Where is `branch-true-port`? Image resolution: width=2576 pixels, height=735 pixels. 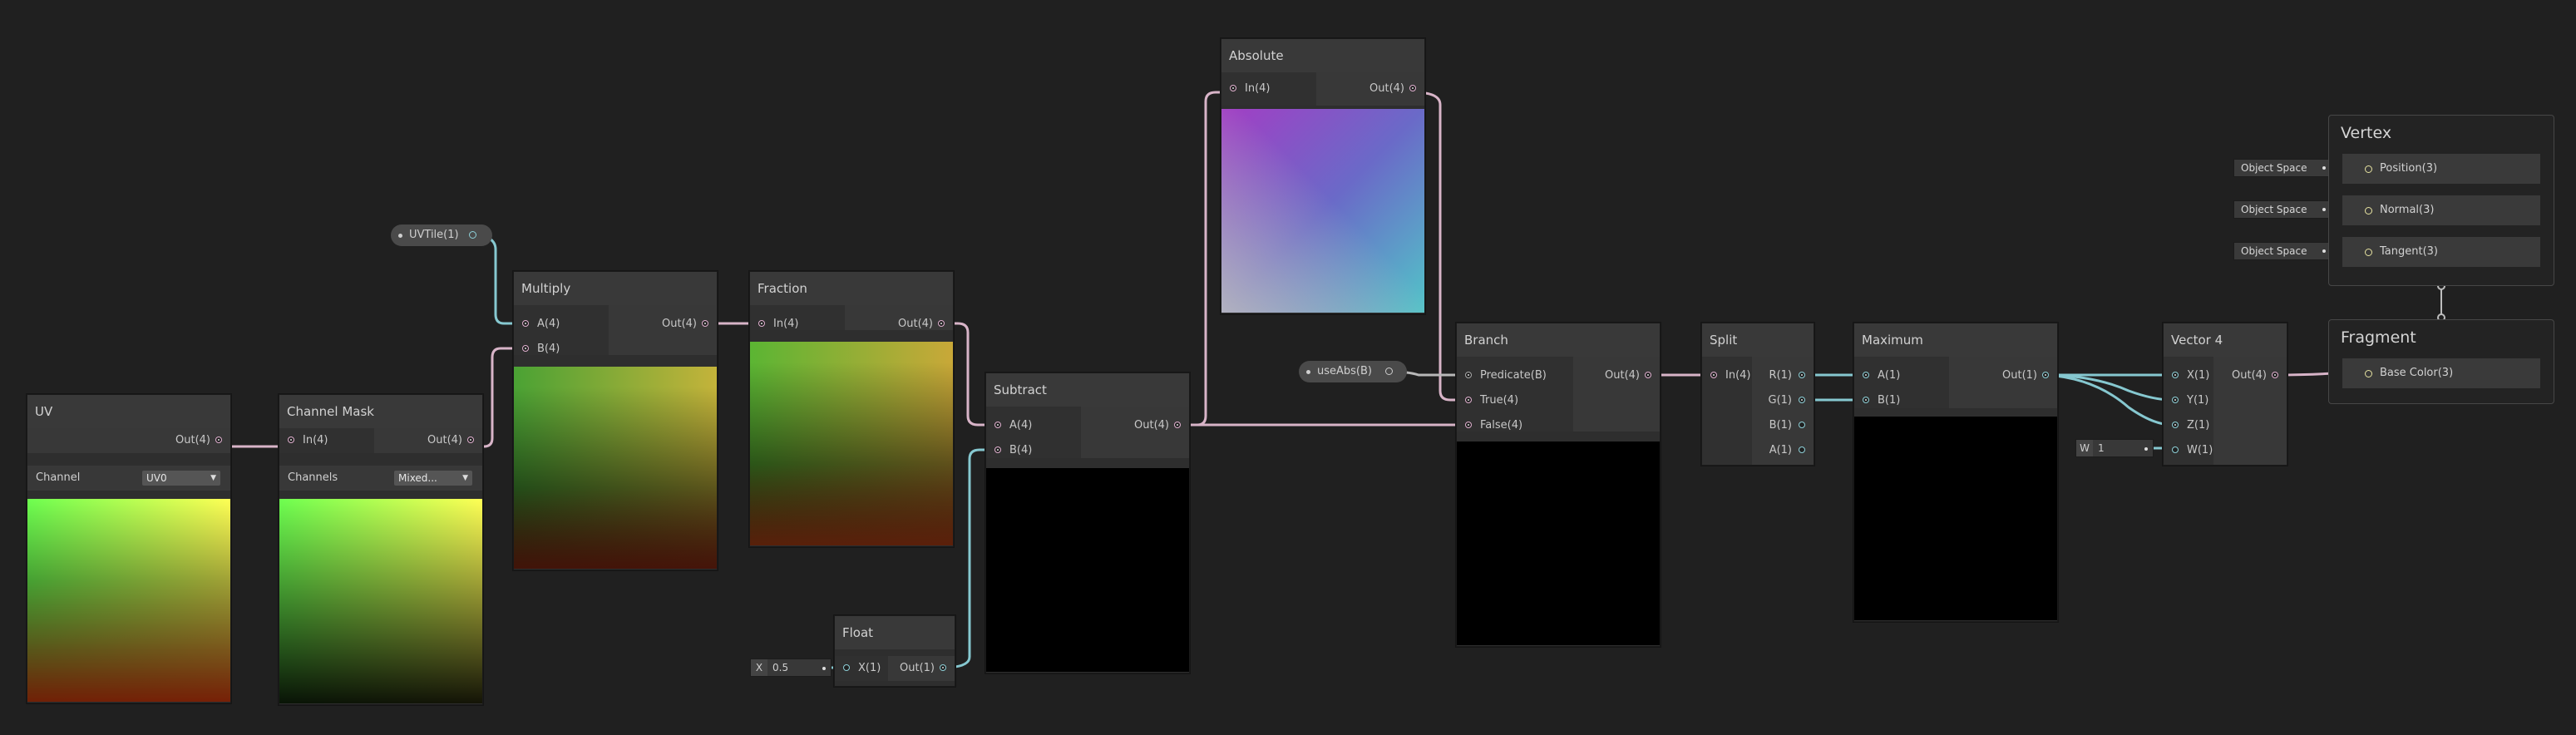 branch-true-port is located at coordinates (1468, 400).